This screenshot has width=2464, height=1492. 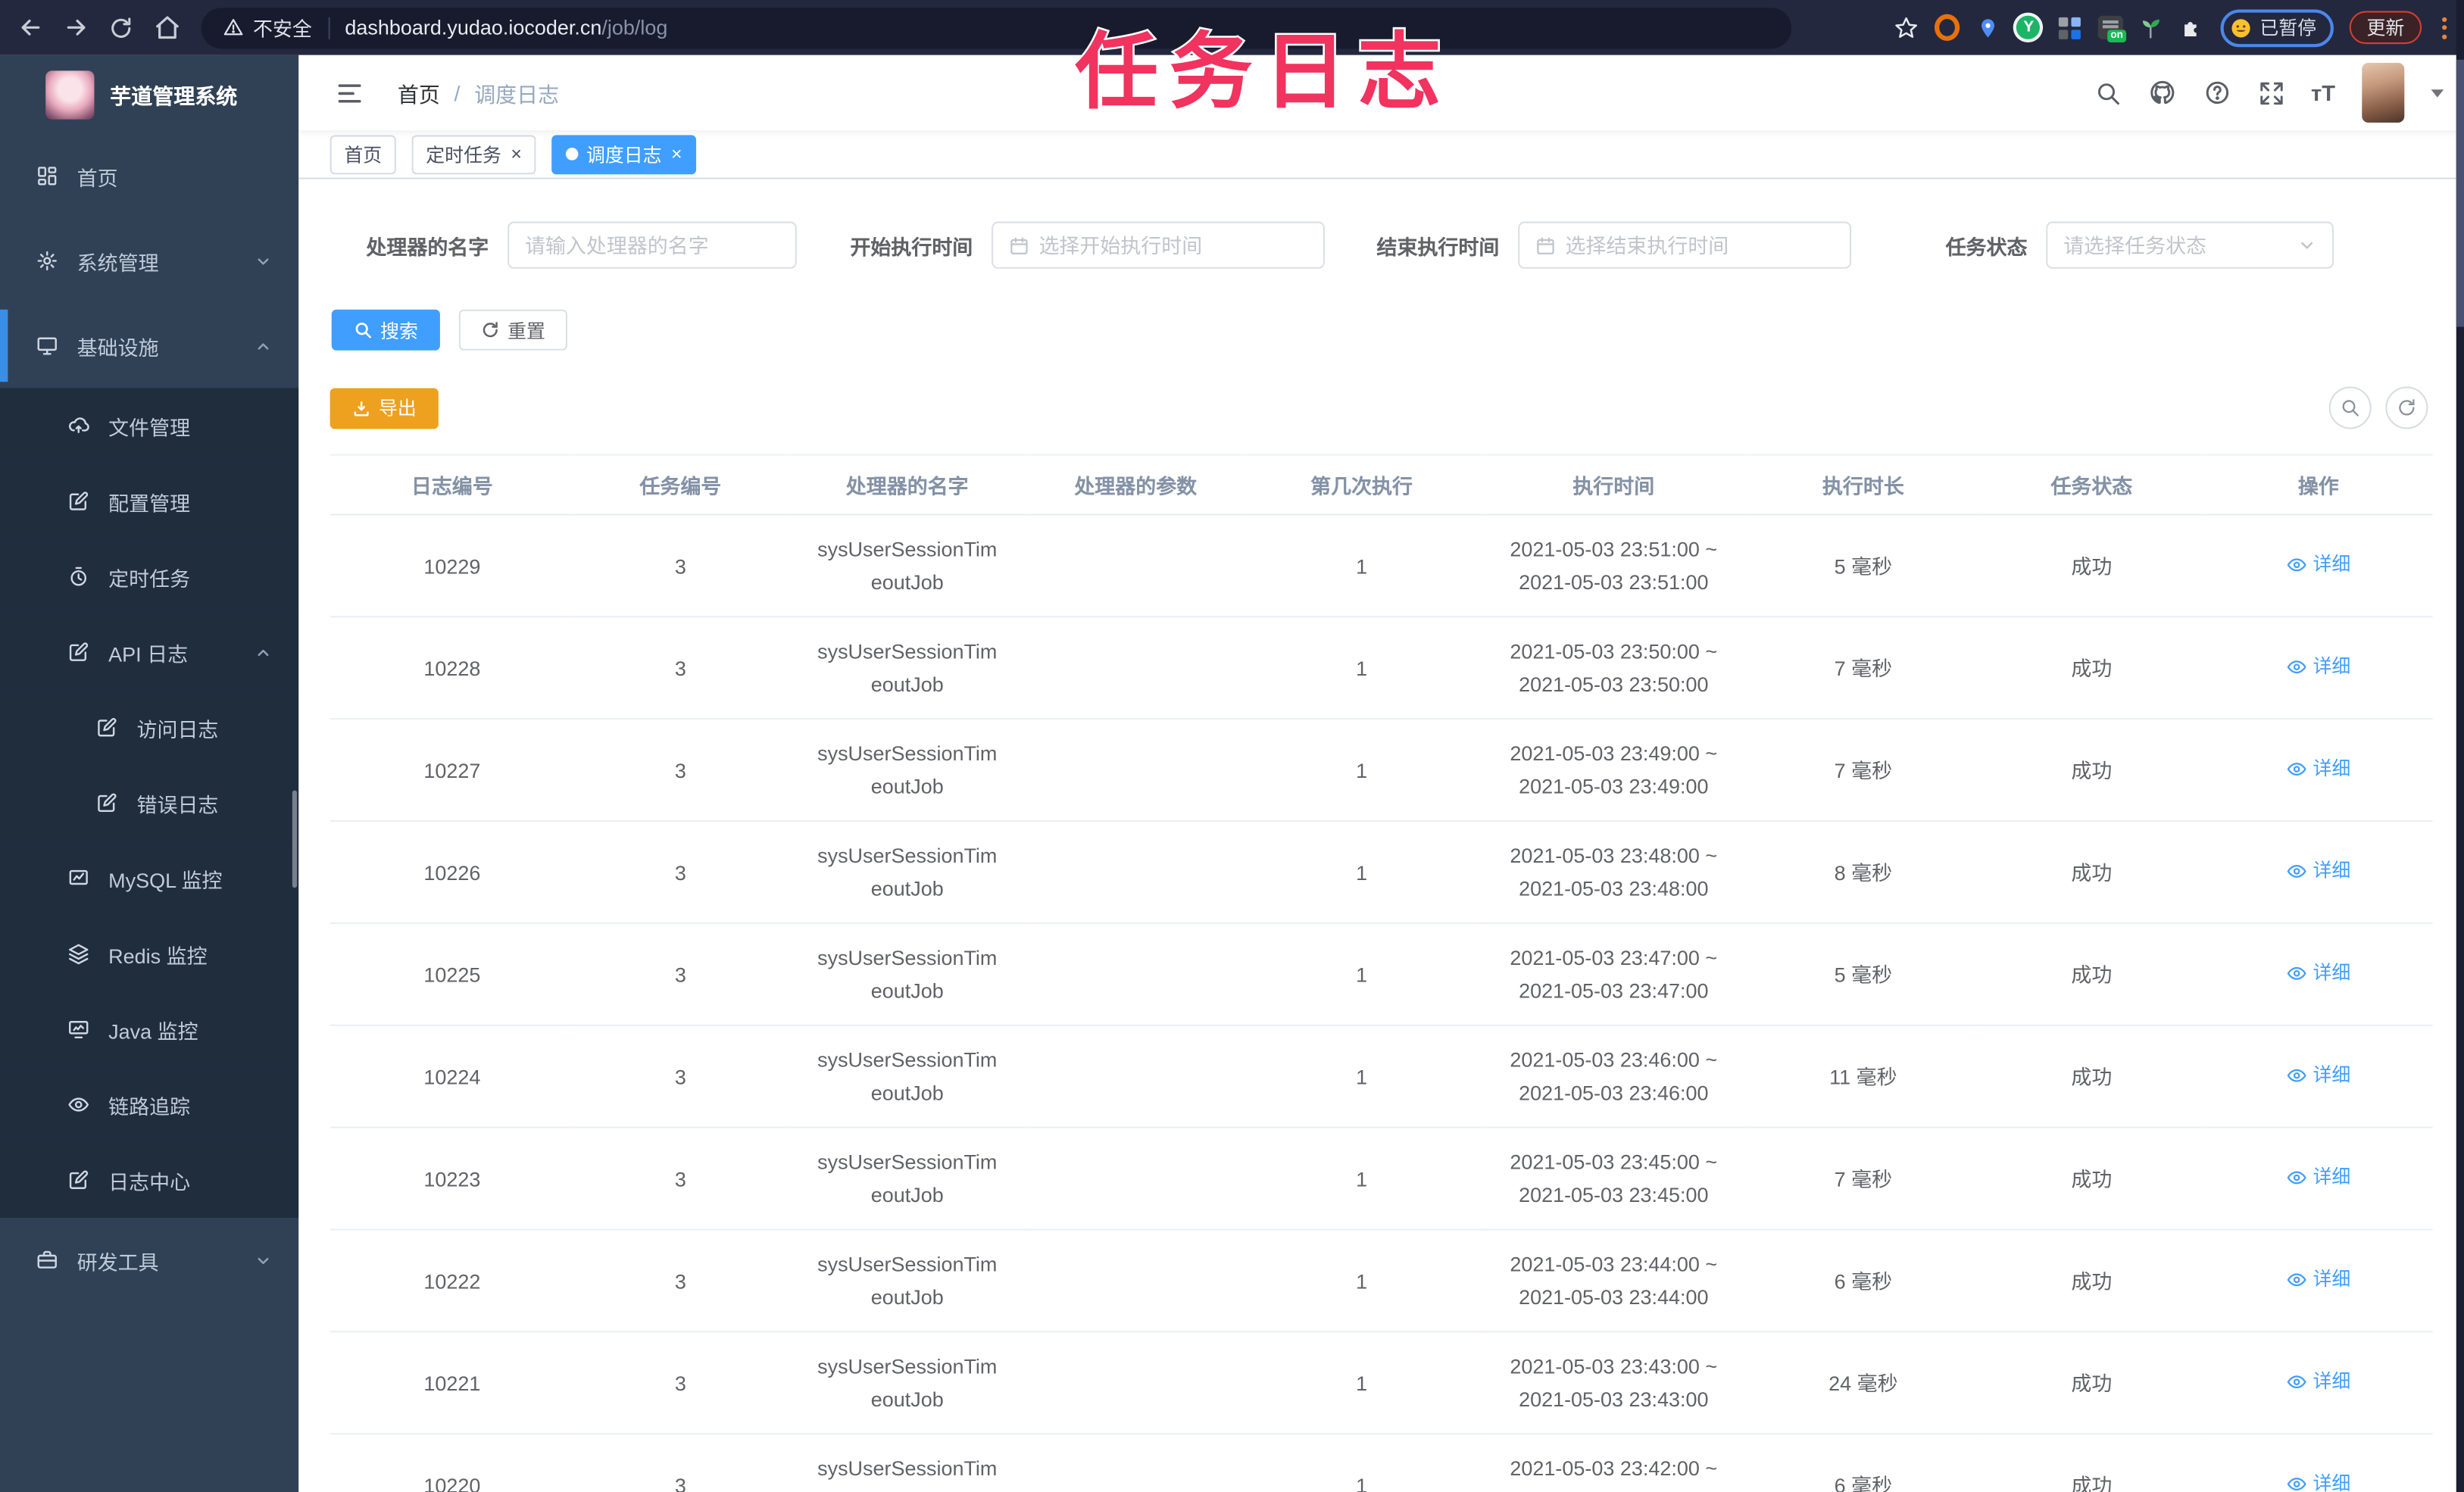 What do you see at coordinates (513, 330) in the screenshot?
I see `reset-button: 重置` at bounding box center [513, 330].